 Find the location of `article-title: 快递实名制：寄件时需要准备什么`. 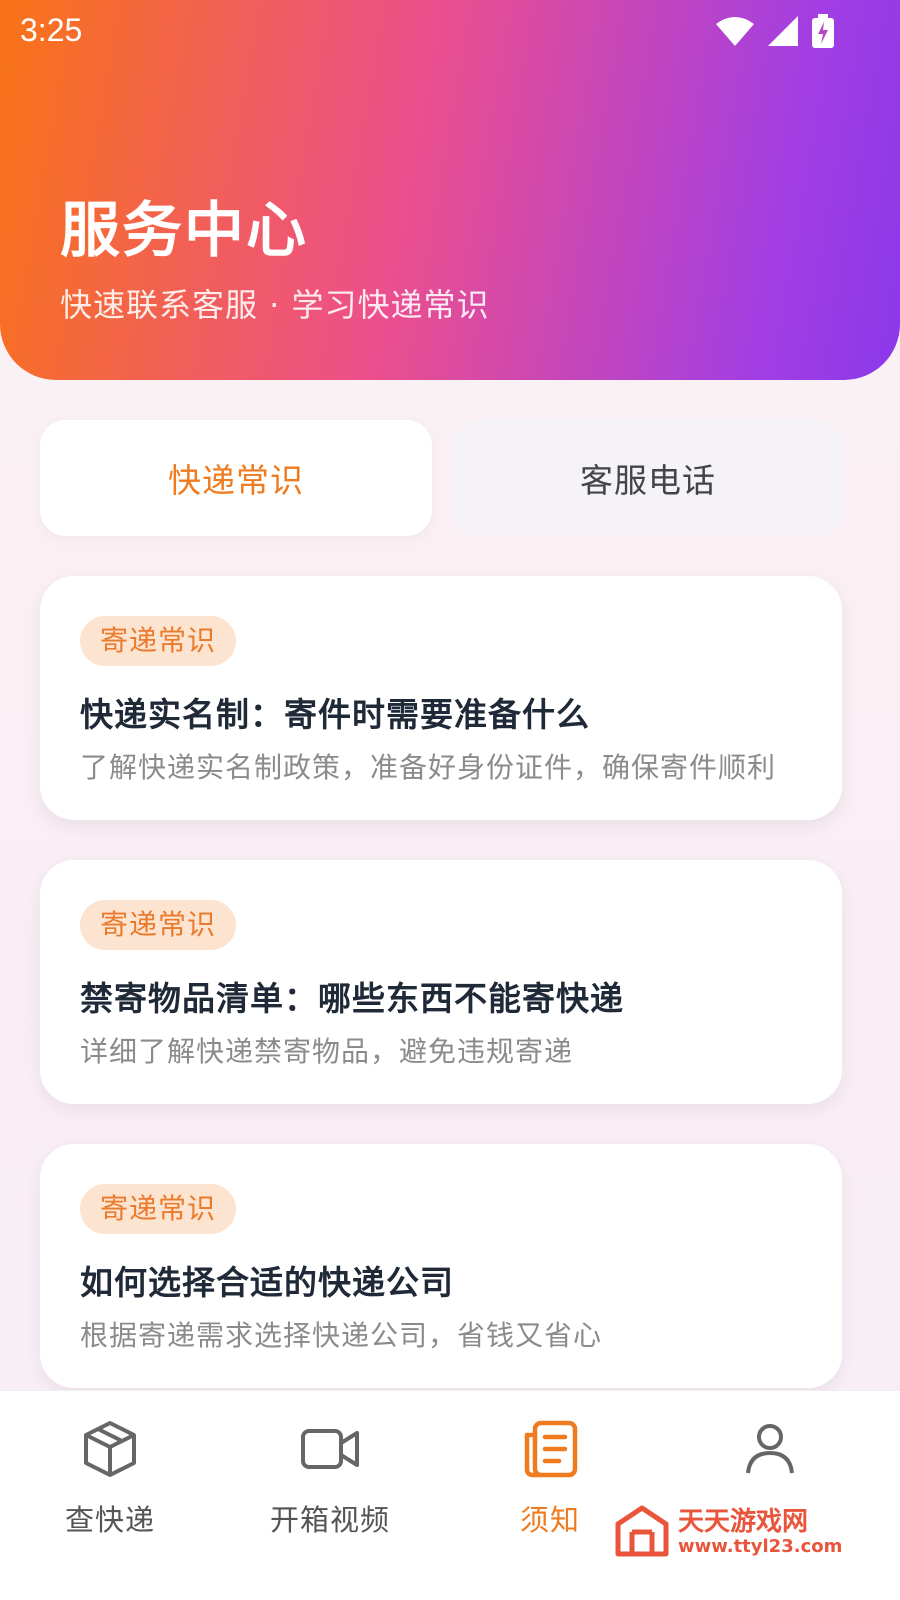

article-title: 快递实名制：寄件时需要准备什么 is located at coordinates (335, 714).